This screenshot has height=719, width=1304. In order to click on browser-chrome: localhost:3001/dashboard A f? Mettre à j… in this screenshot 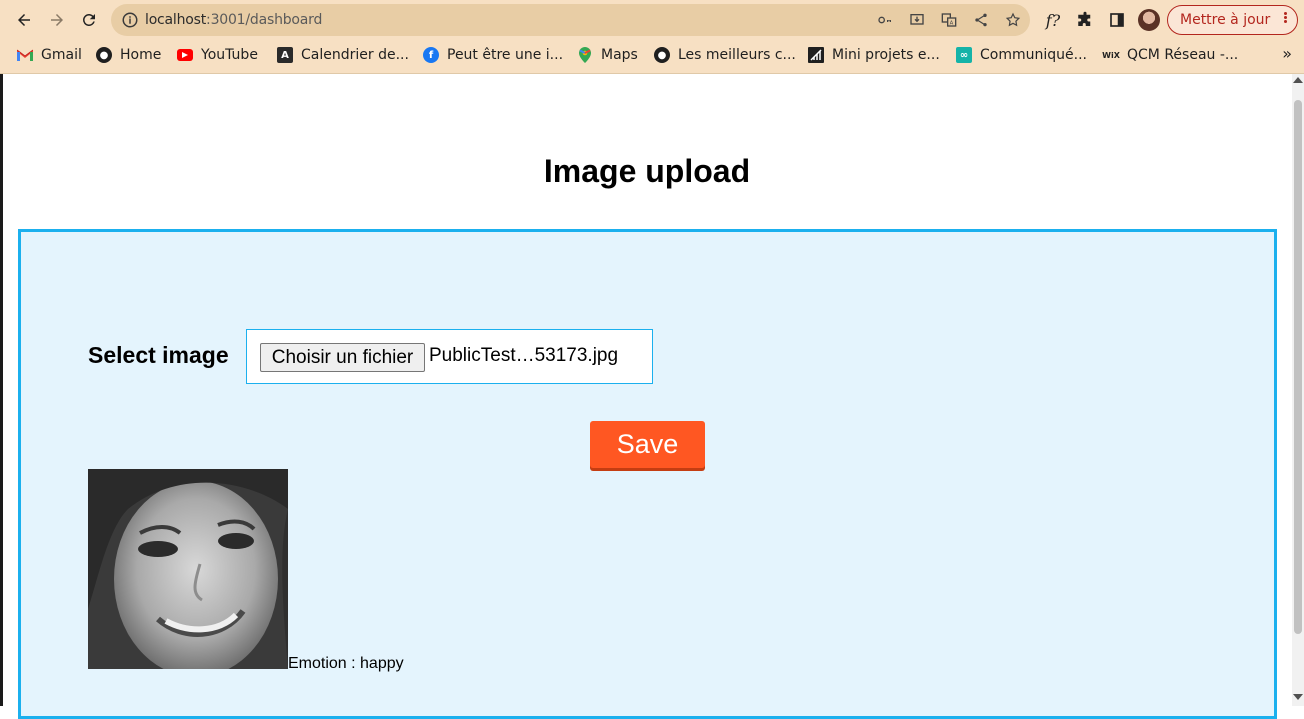, I will do `click(652, 37)`.